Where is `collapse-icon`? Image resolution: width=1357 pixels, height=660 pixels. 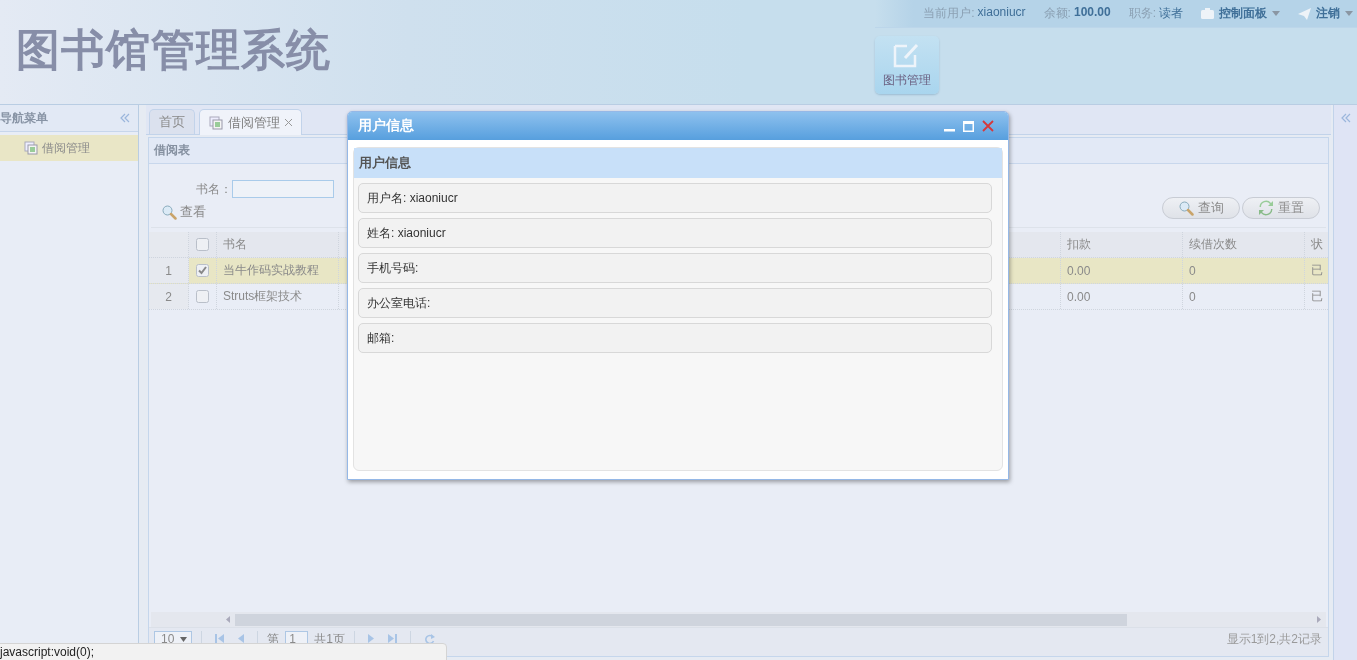 collapse-icon is located at coordinates (125, 118).